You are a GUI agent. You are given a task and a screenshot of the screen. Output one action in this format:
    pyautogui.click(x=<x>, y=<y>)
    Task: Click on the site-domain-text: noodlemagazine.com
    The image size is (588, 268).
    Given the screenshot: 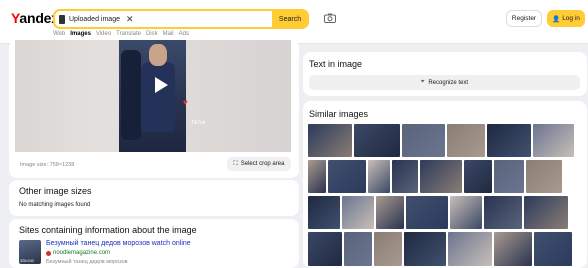 What is the action you would take?
    pyautogui.click(x=82, y=253)
    